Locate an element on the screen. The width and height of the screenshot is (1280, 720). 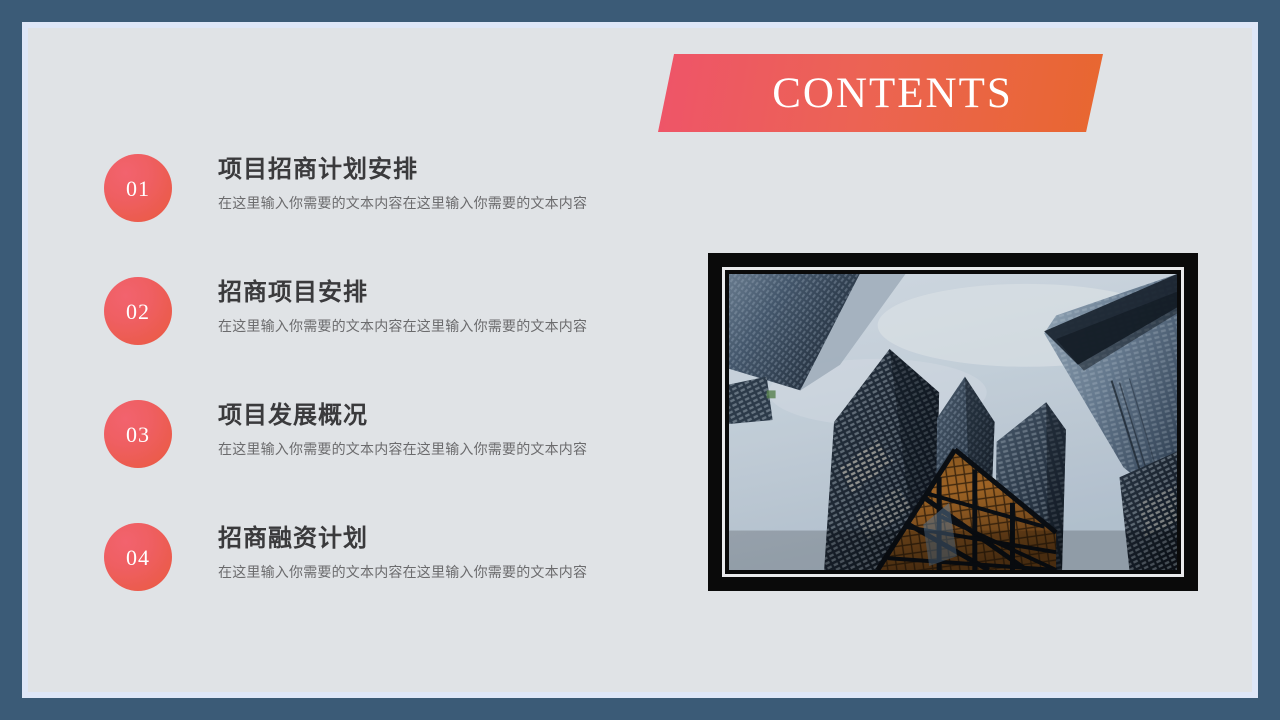
agenda-body-03: 项目发展概况 在这里输入你需要的文本内容在这里输入你需要的文本内容 is located at coordinates (441, 430).